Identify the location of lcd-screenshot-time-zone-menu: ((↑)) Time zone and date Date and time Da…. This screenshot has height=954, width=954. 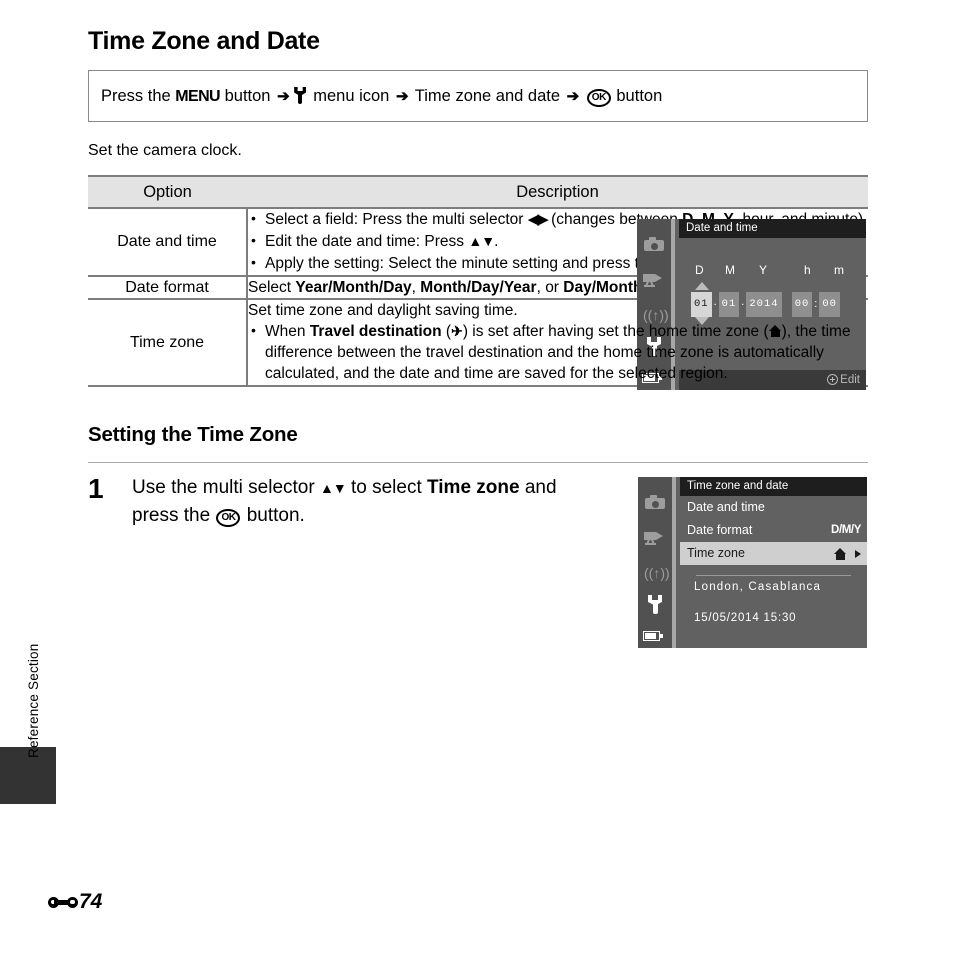
(752, 562).